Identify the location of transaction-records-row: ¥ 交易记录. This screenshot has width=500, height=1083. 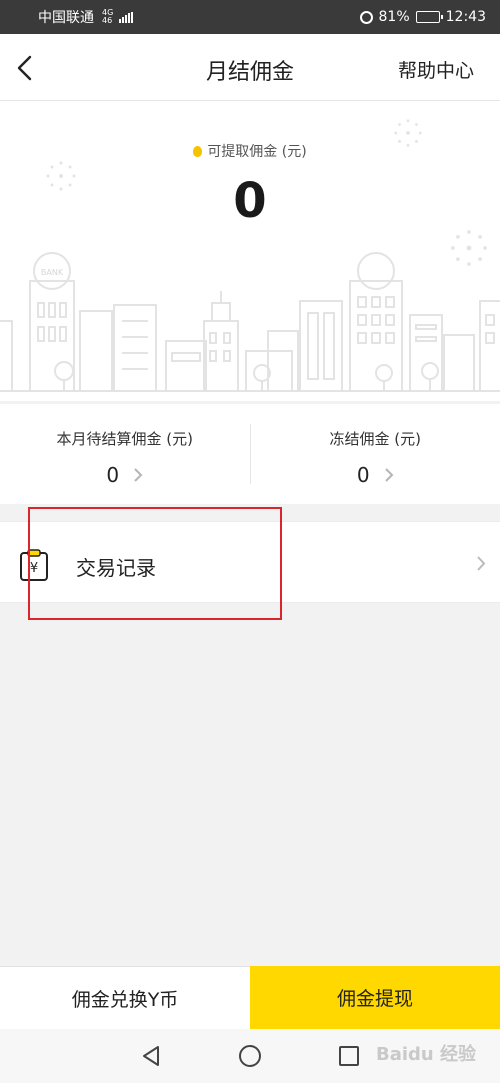
(250, 562).